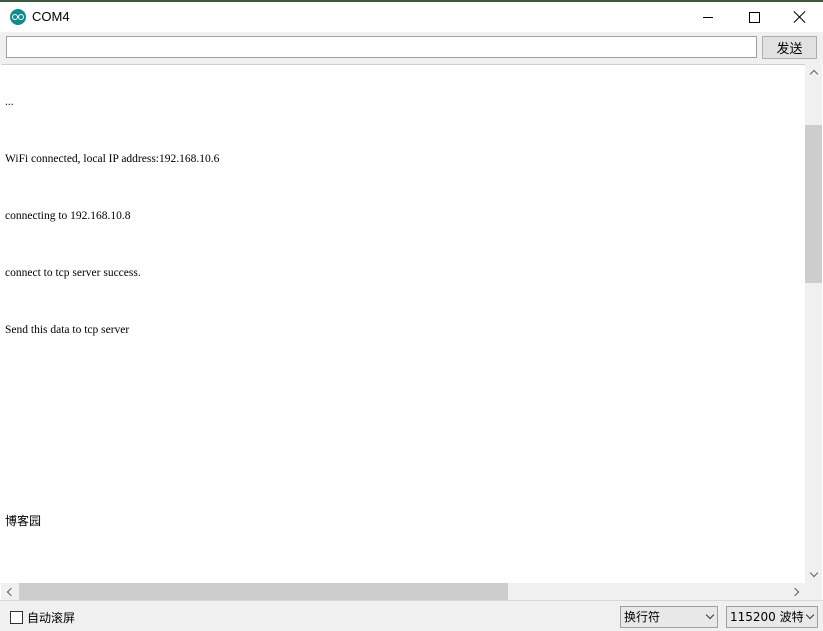  I want to click on chevron-left-icon, so click(11, 591).